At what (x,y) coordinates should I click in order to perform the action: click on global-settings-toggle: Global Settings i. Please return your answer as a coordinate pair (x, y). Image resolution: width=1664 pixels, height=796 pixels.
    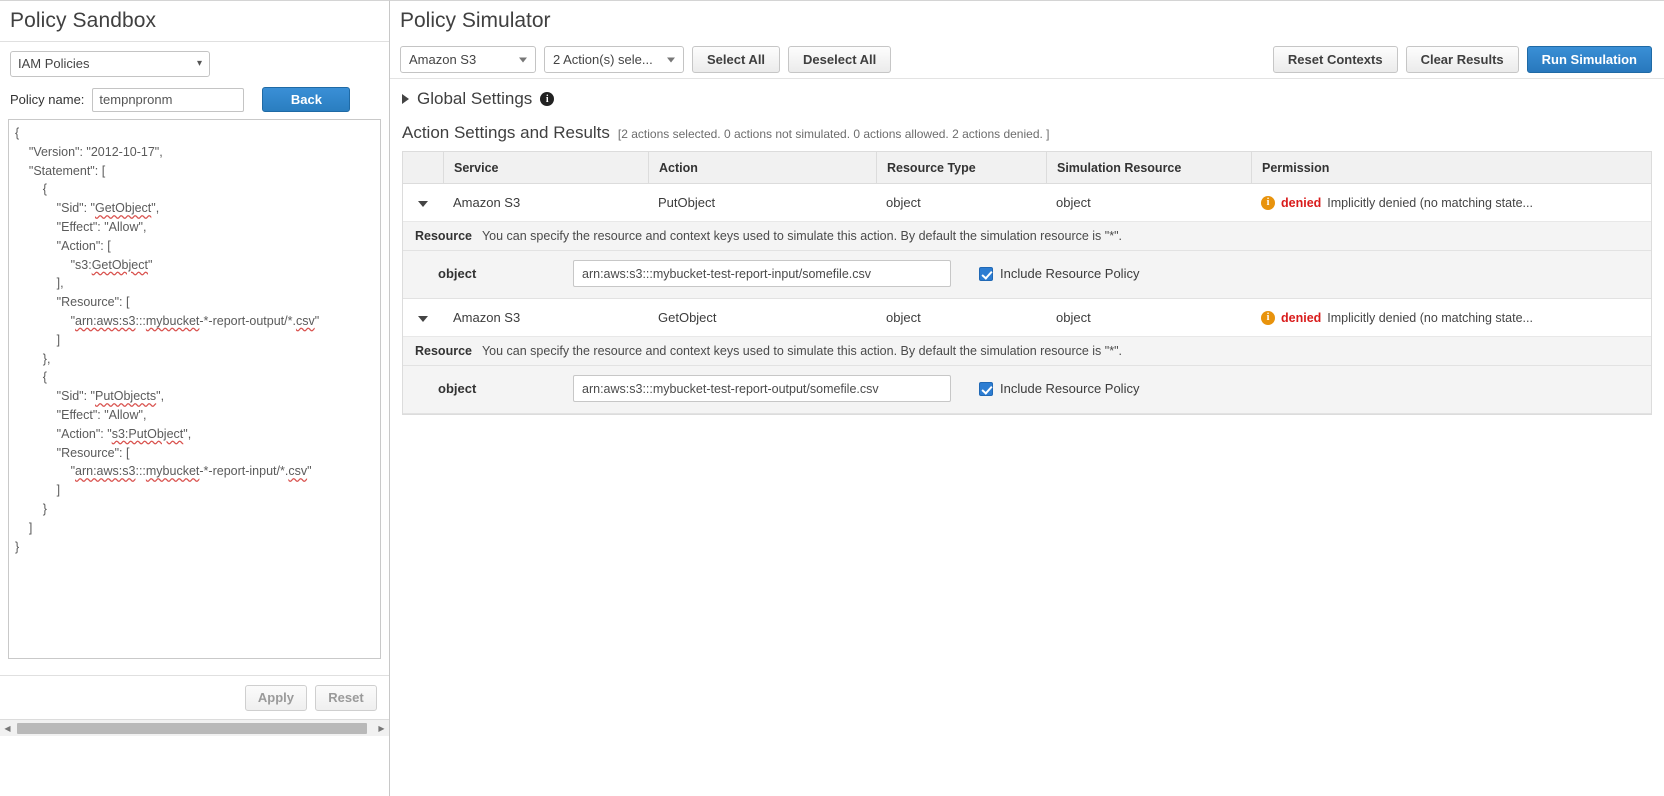
    Looking at the image, I should click on (1027, 98).